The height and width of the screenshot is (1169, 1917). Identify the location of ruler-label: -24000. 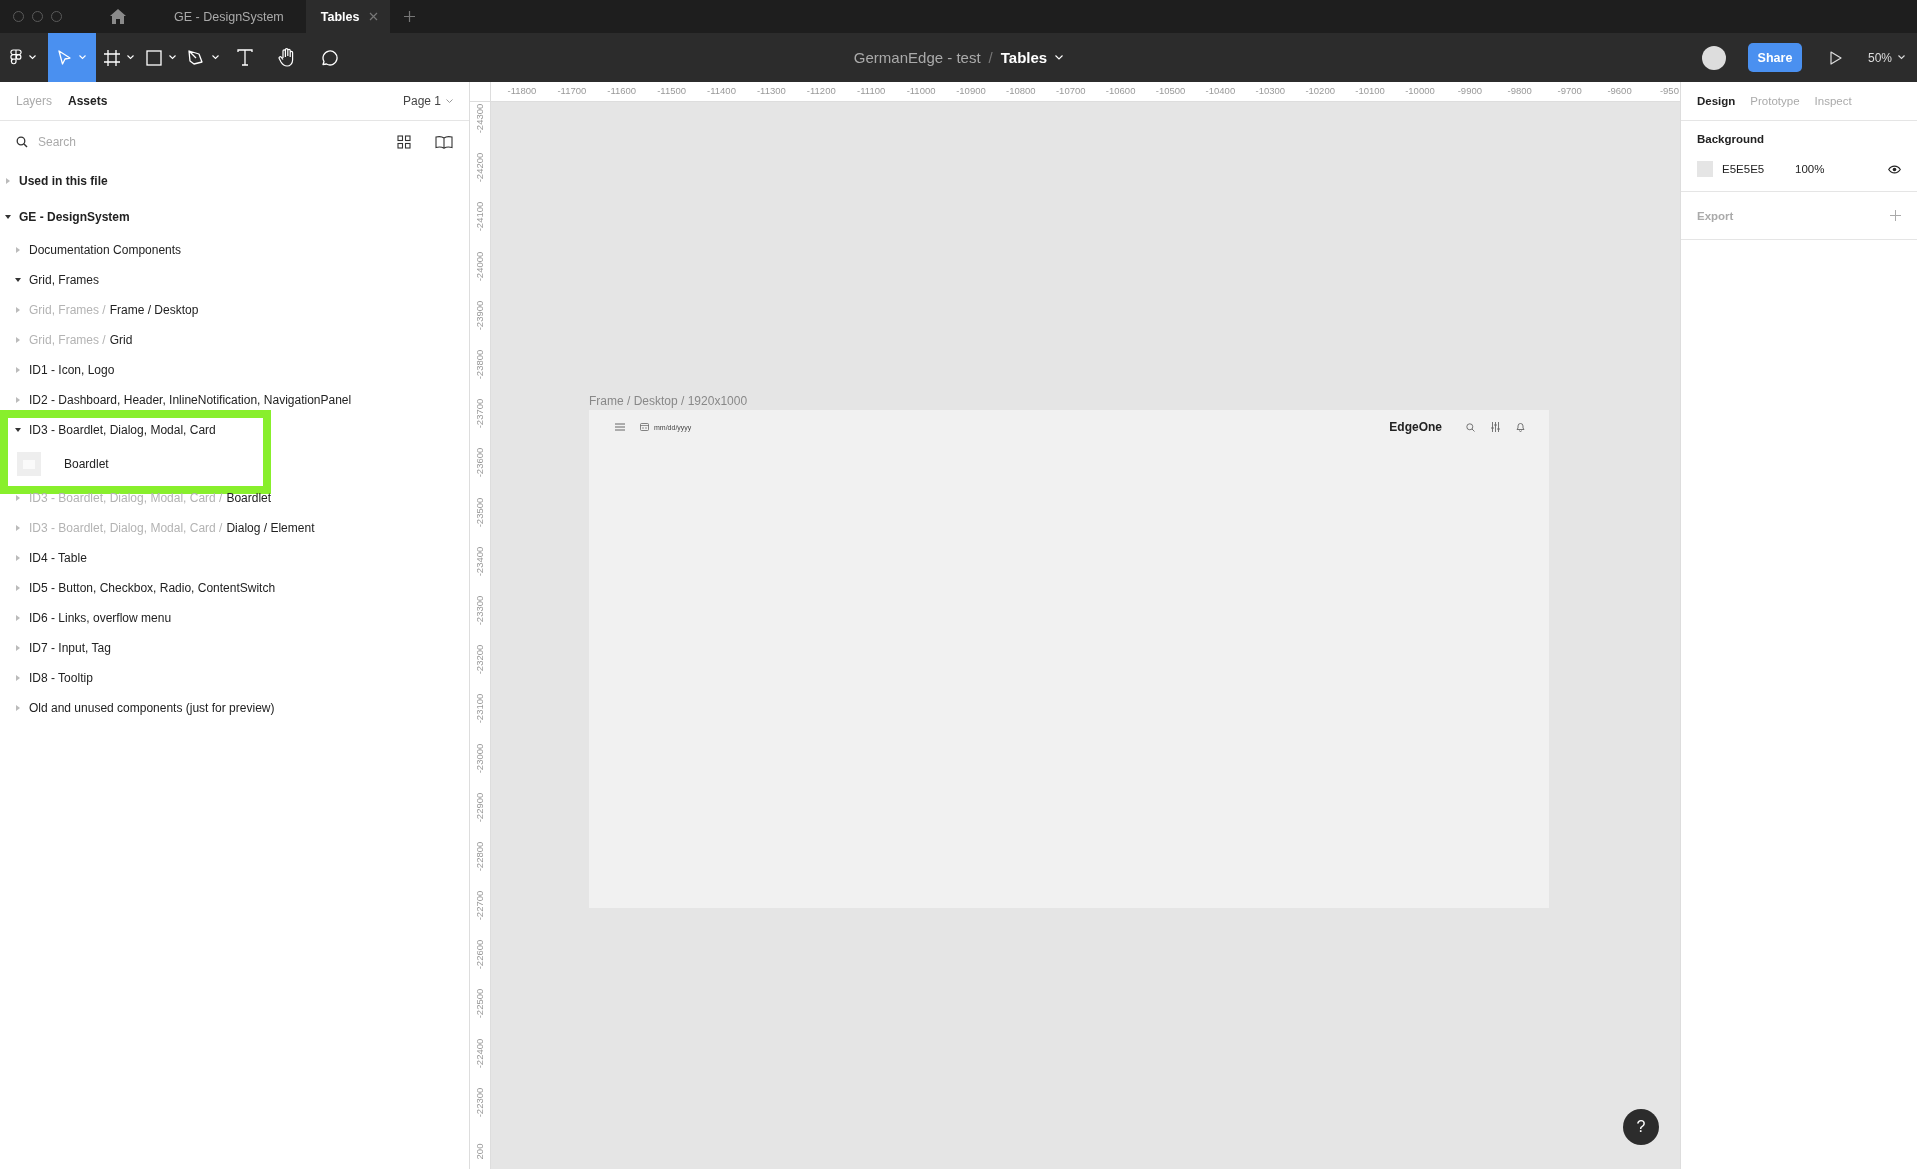
(480, 266).